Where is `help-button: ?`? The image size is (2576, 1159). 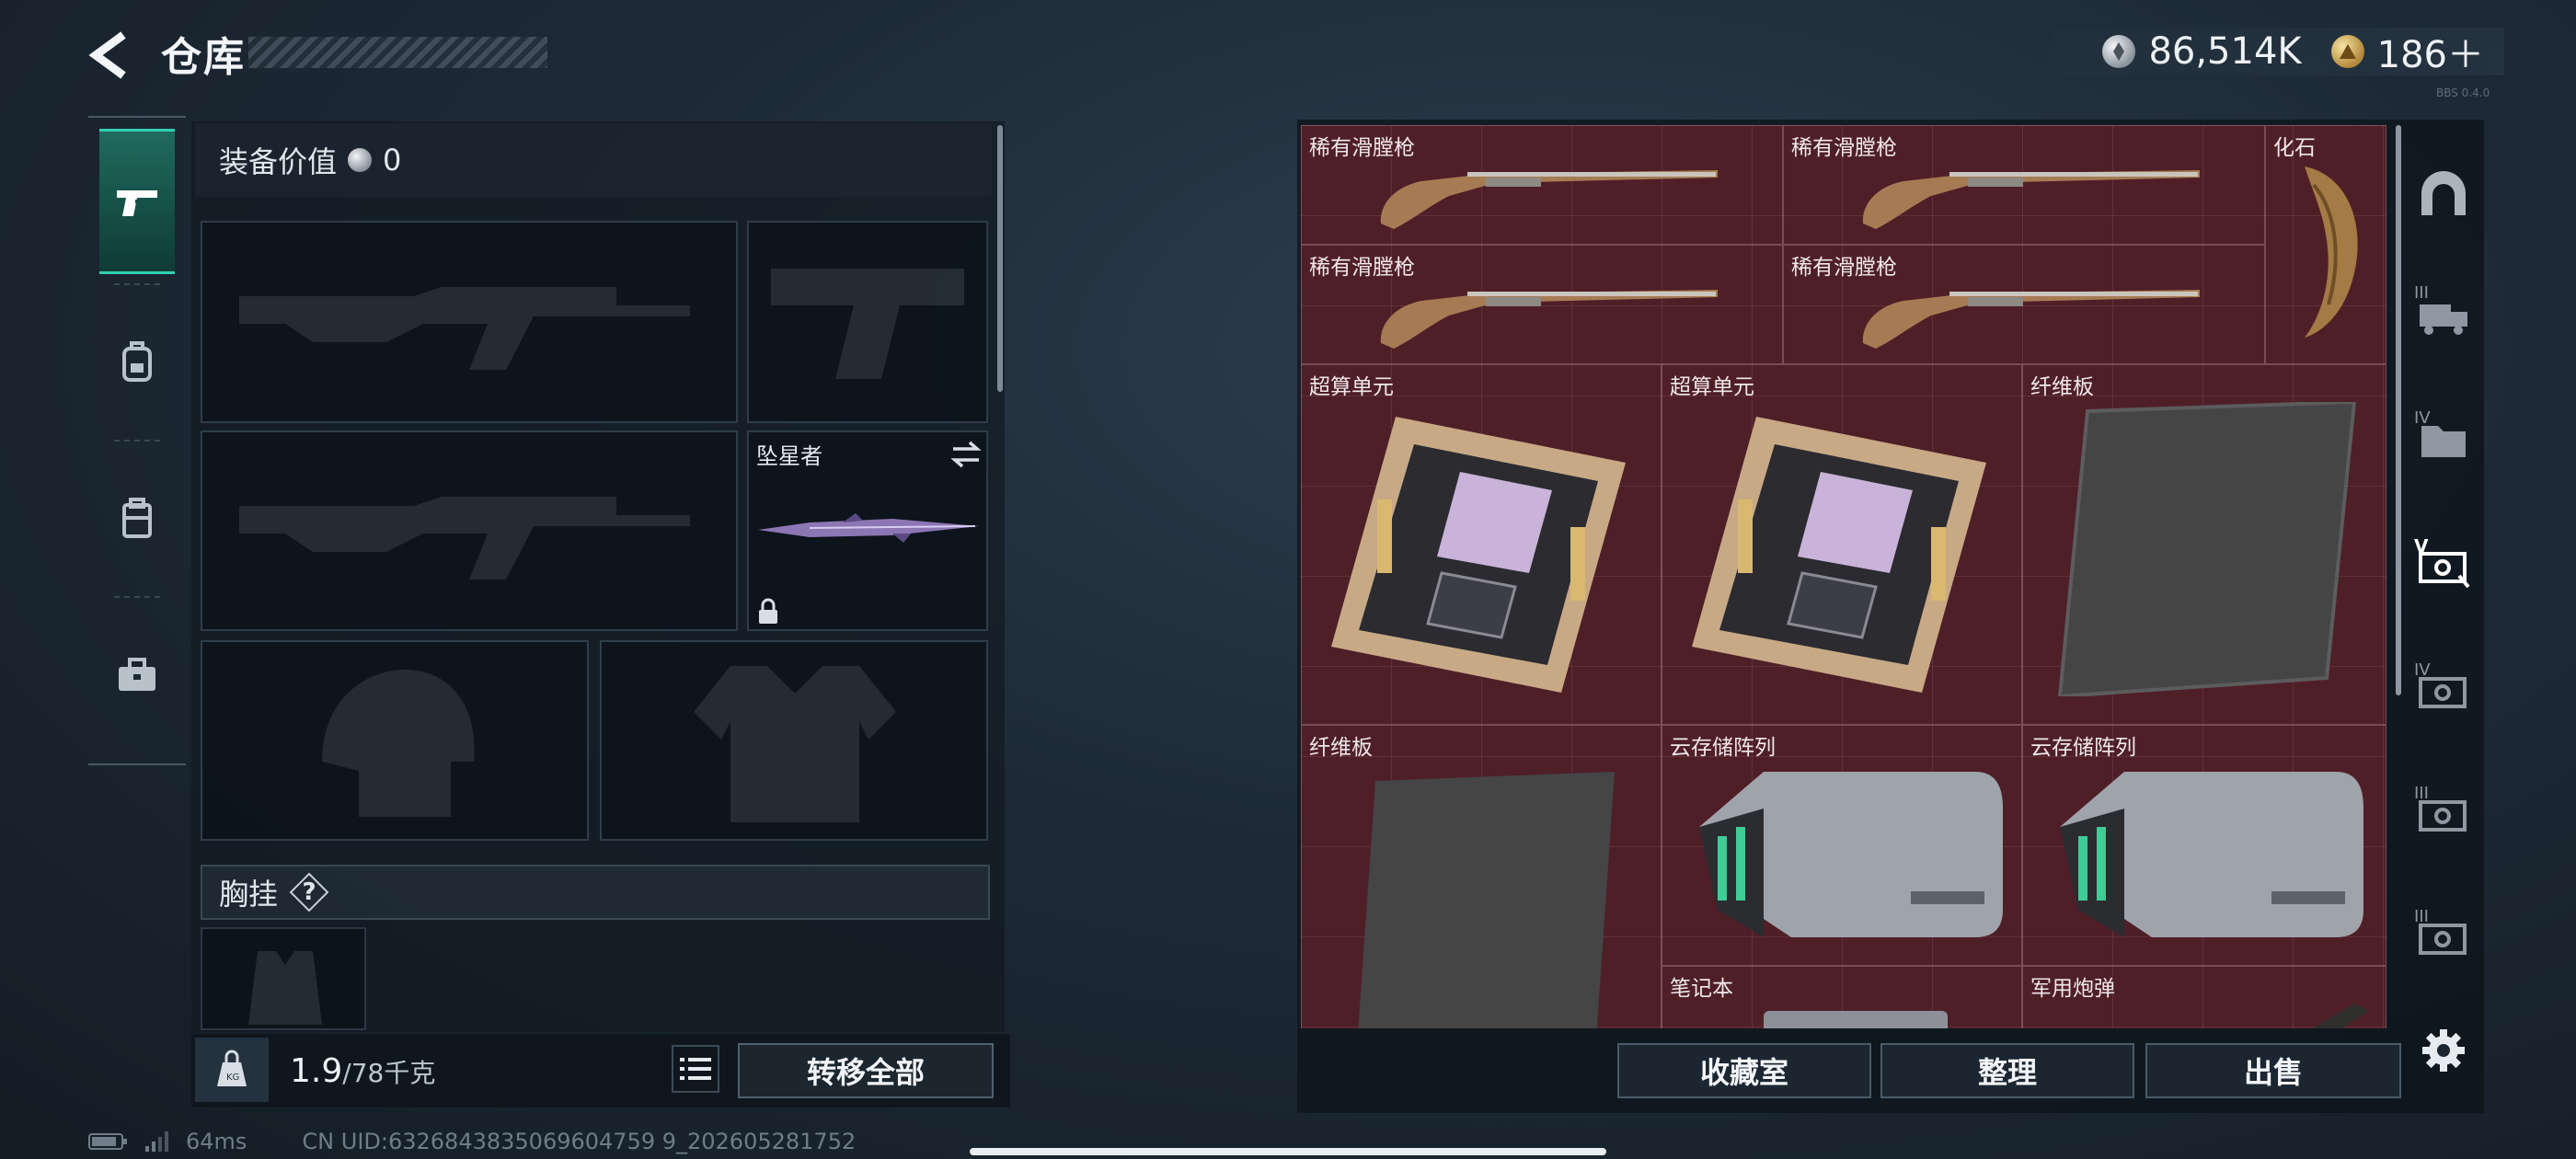
help-button: ? is located at coordinates (309, 892).